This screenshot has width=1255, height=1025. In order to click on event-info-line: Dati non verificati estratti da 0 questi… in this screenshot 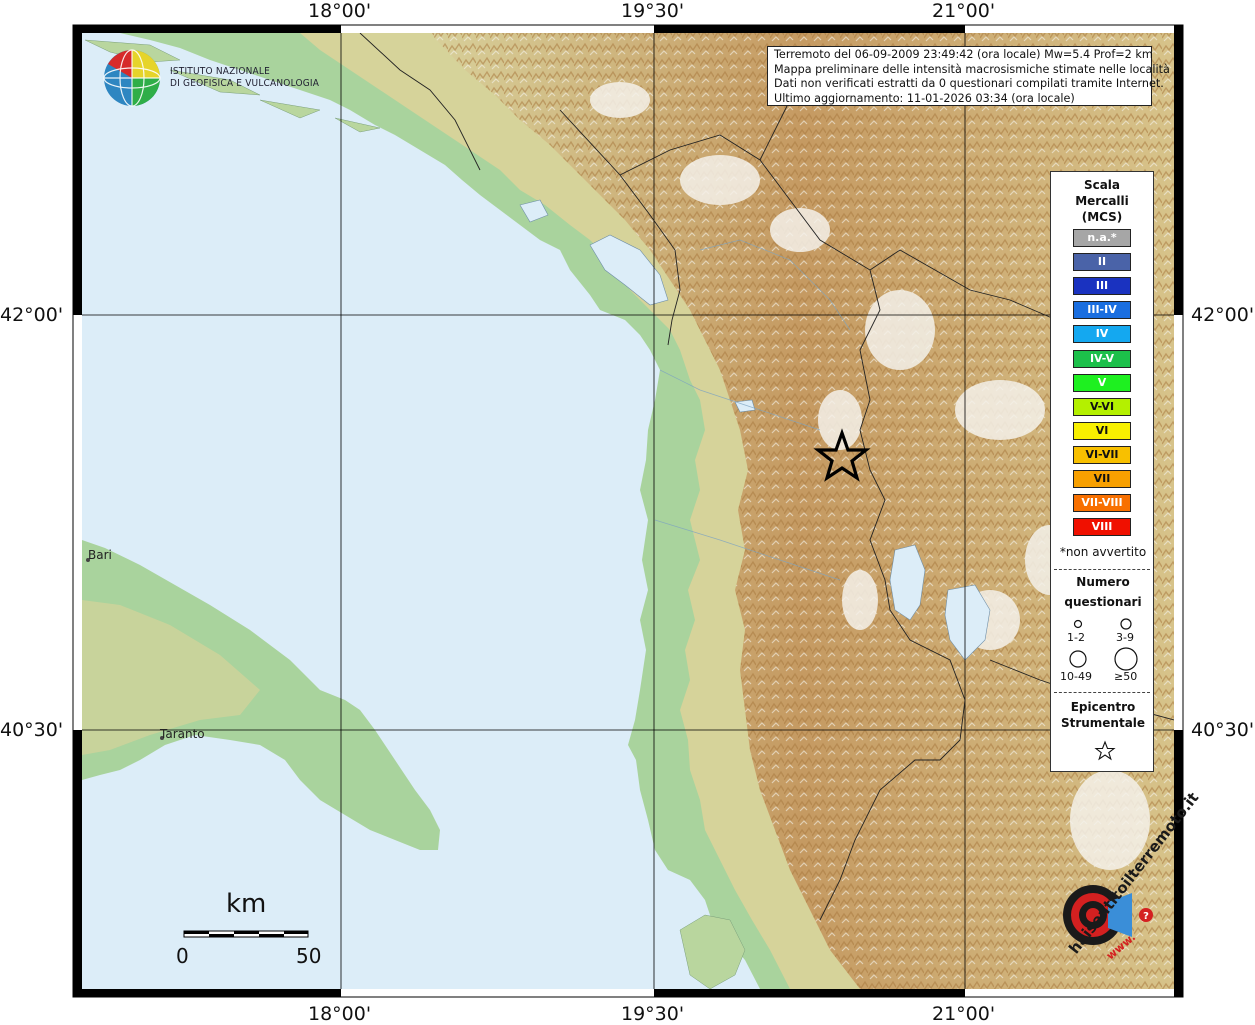, I will do `click(969, 84)`.